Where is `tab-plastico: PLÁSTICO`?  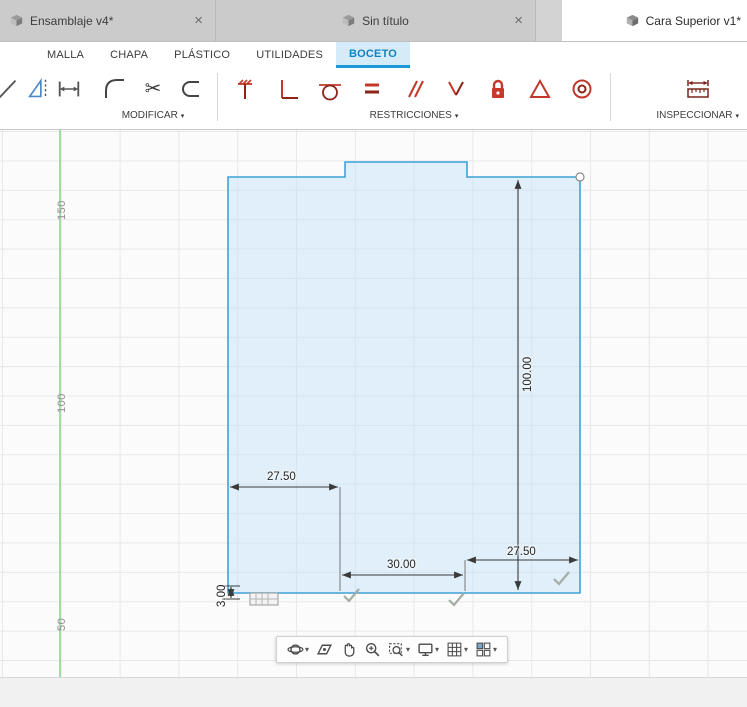 tab-plastico: PLÁSTICO is located at coordinates (202, 55).